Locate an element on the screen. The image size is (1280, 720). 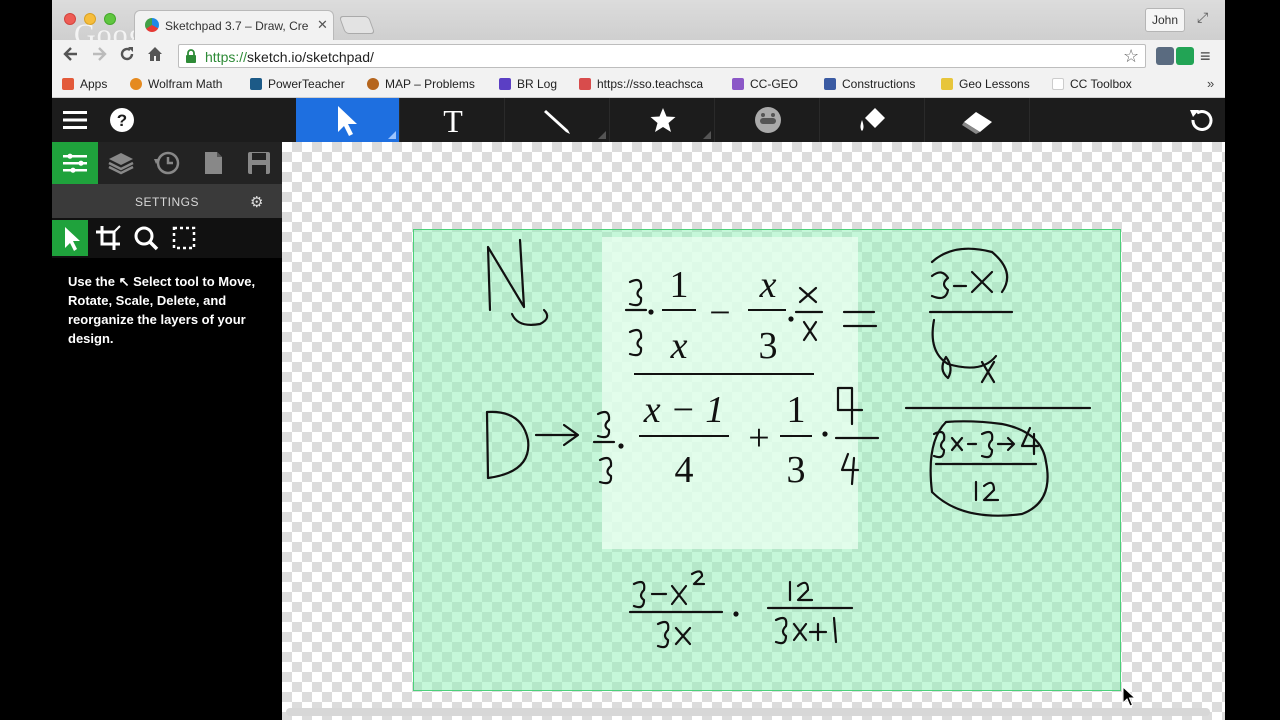
undo-button is located at coordinates (1201, 120).